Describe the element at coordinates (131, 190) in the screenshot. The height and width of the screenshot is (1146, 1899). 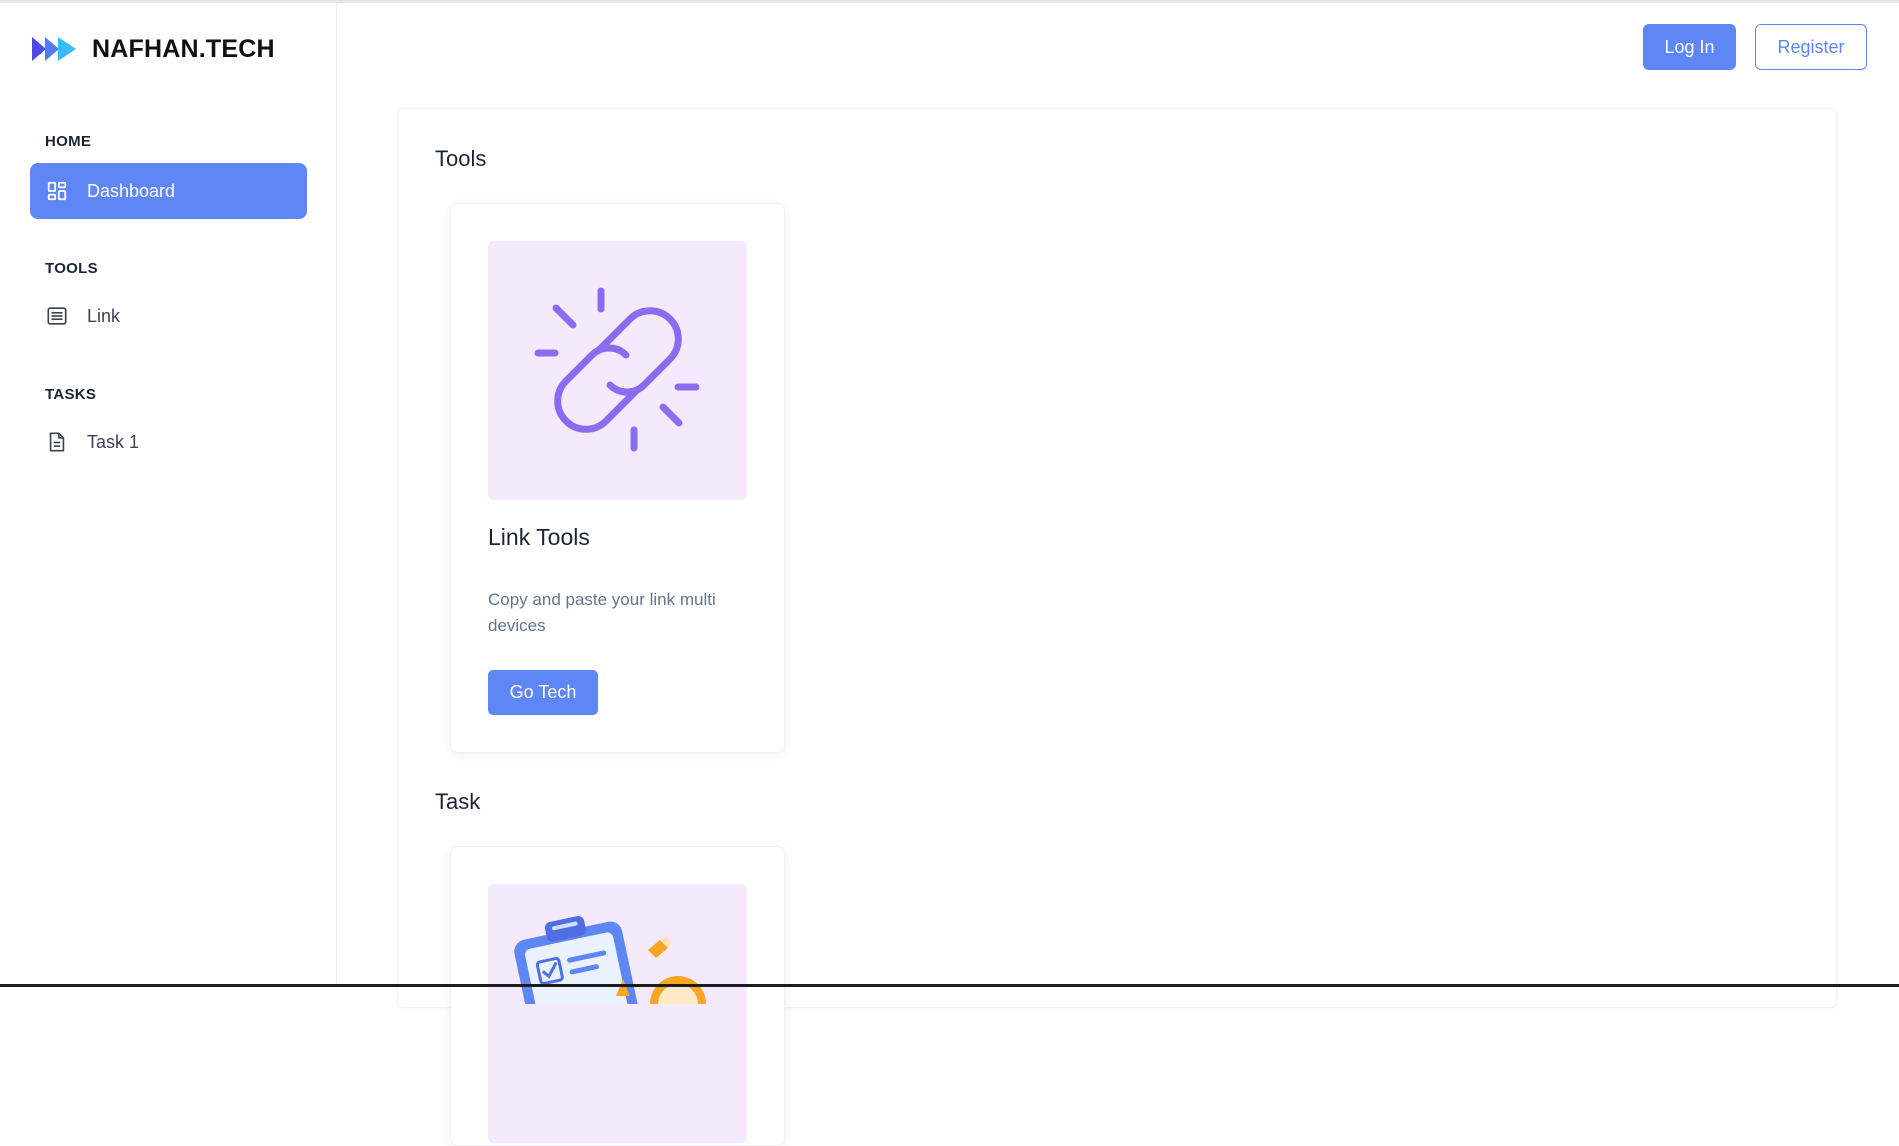
I see `sidebar-item-label: Dashboard` at that location.